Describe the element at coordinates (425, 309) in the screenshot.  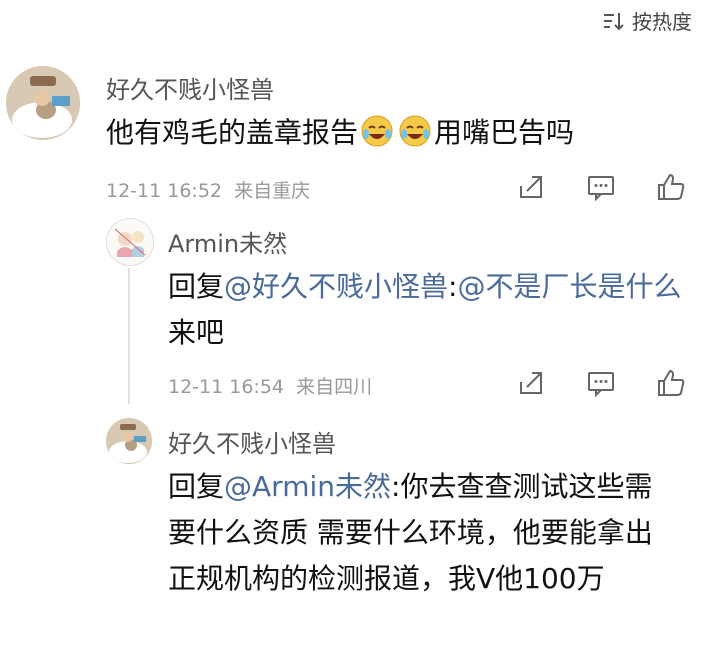
I see `reply-text: 回复@好久不贱小怪兽:@不是厂长是什么 来吧` at that location.